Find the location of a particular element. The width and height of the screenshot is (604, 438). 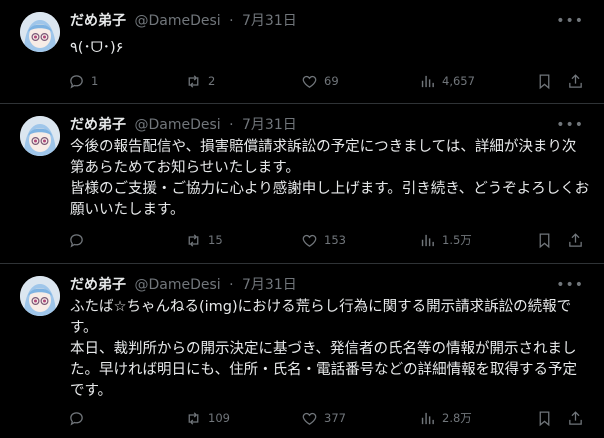

views-button: 1.5万 is located at coordinates (445, 240).